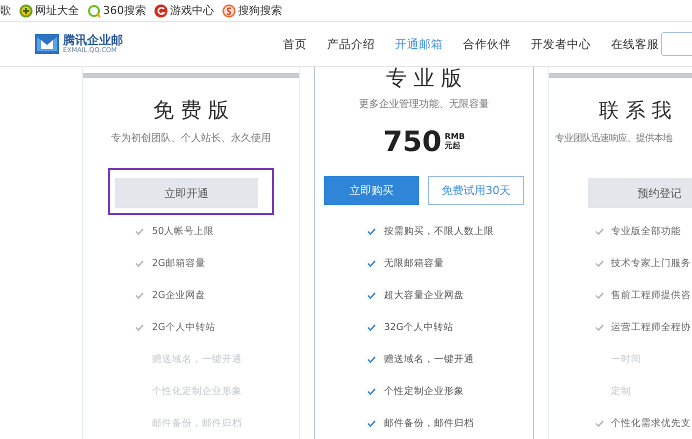  Describe the element at coordinates (57, 10) in the screenshot. I see `bookmark-link: 网址大全` at that location.